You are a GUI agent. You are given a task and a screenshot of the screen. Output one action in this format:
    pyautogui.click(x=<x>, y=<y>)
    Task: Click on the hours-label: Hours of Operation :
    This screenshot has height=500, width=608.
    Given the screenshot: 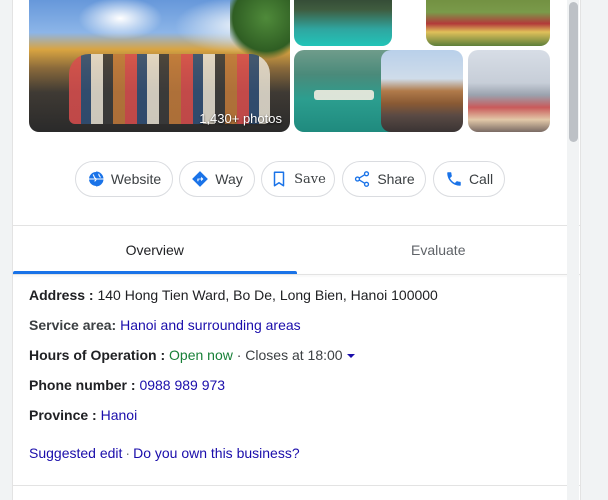 What is the action you would take?
    pyautogui.click(x=97, y=355)
    